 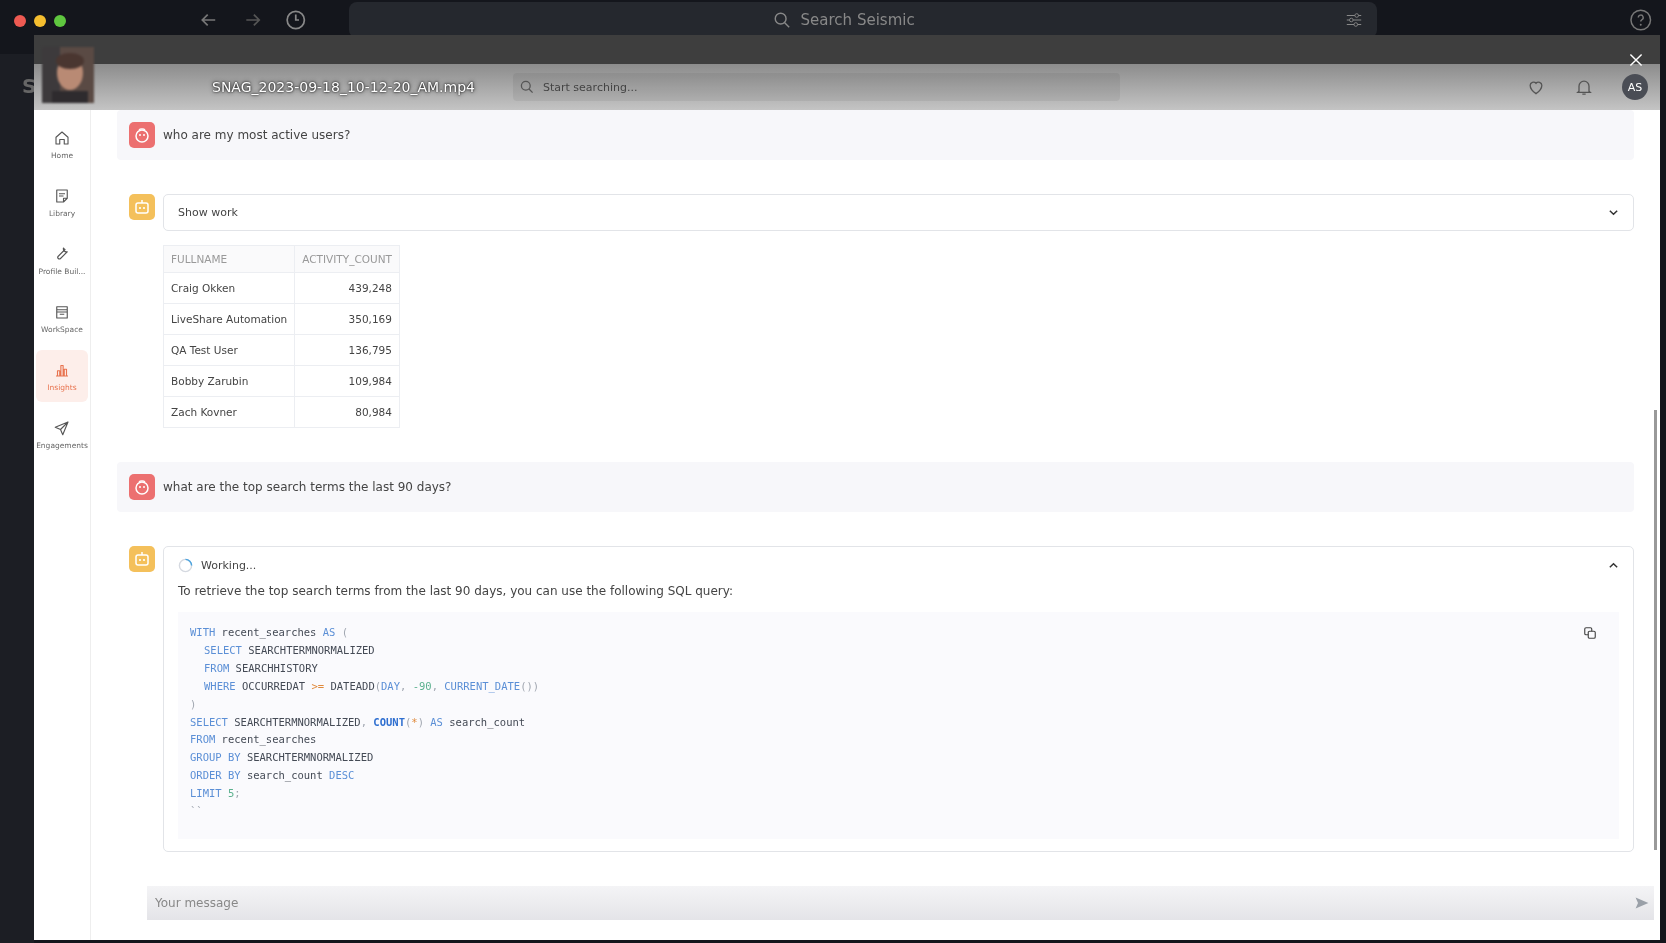 I want to click on table-cell: LiveShare Automation, so click(x=229, y=319).